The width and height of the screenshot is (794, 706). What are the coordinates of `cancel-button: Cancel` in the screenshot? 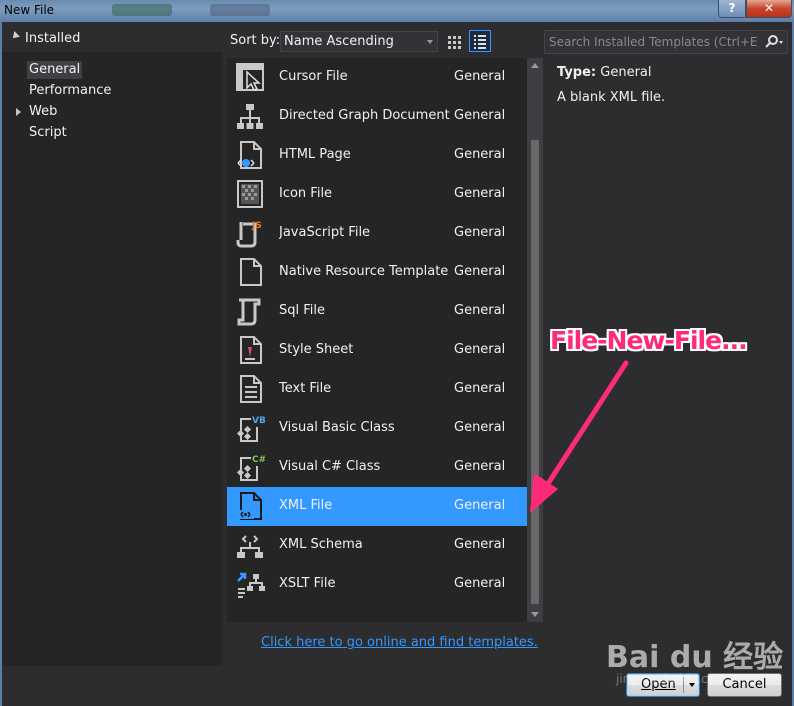 It's located at (744, 685).